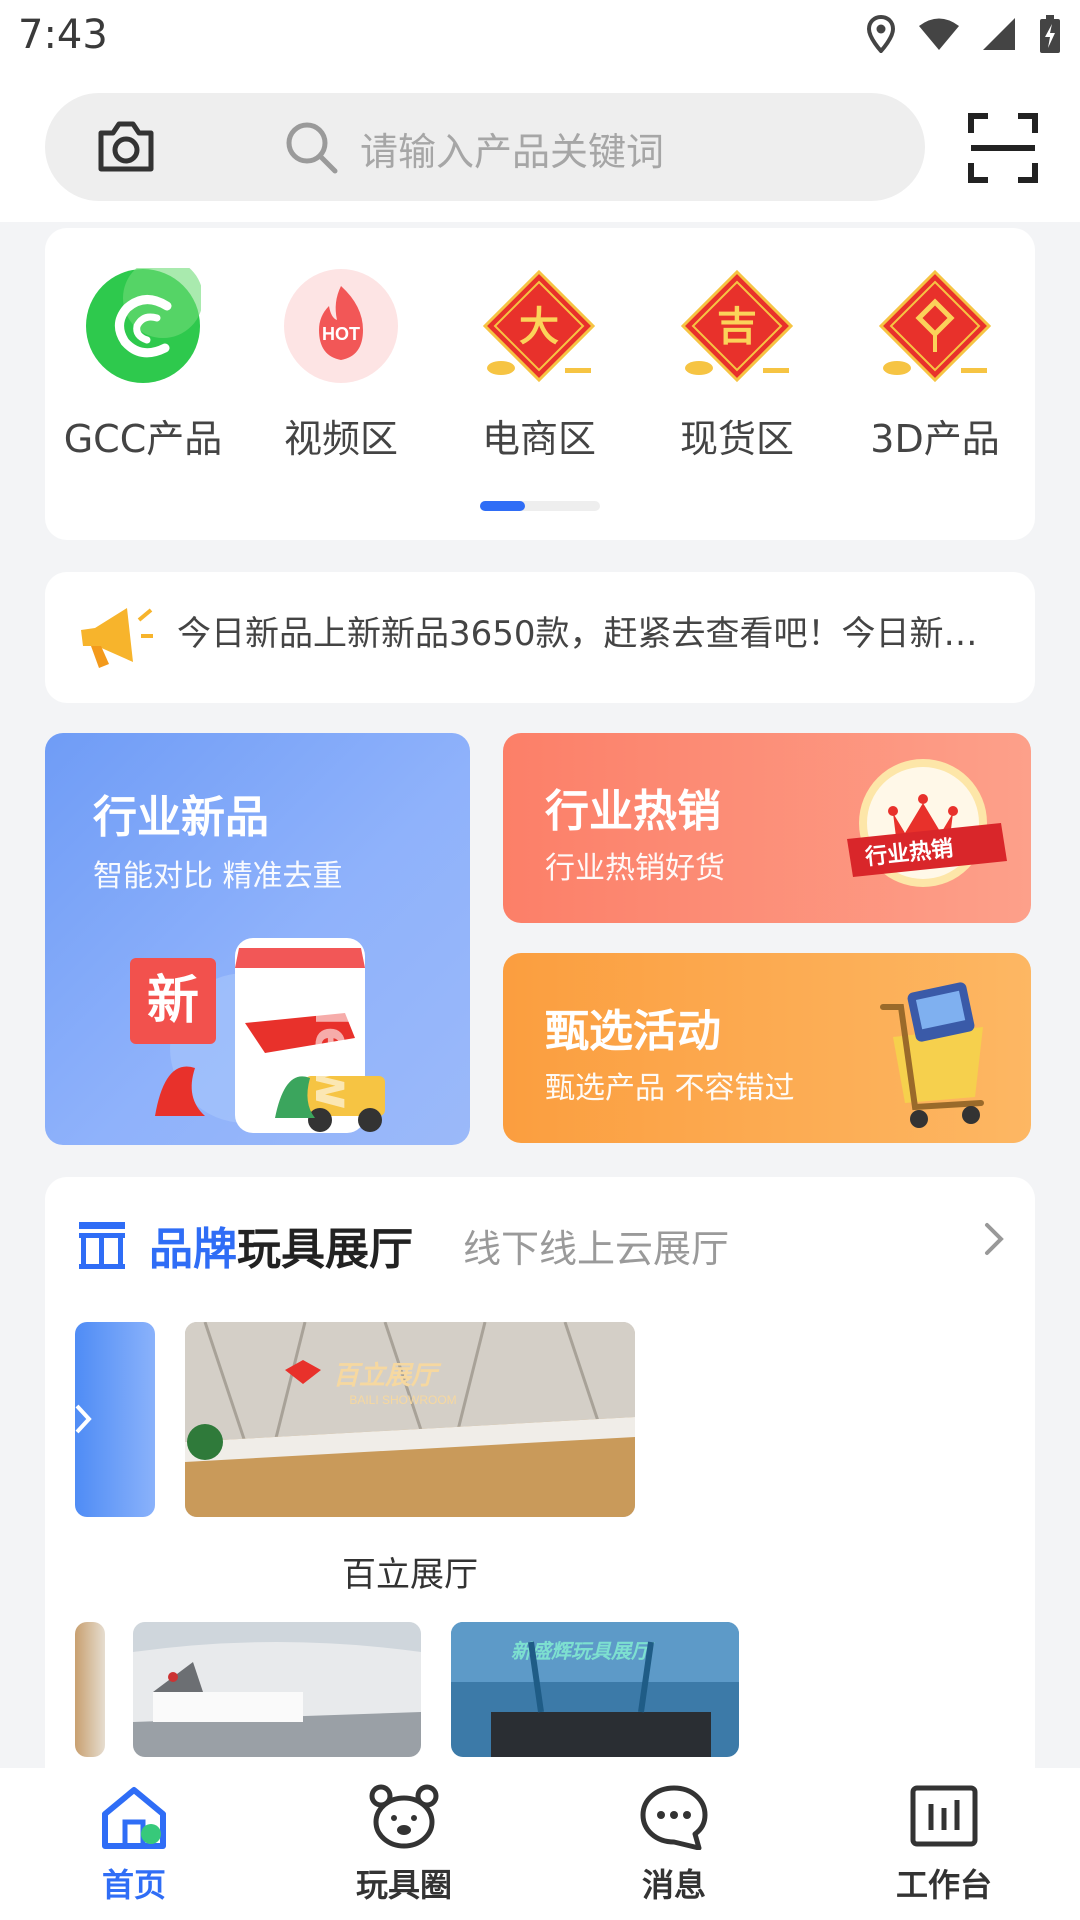 Image resolution: width=1080 pixels, height=1920 pixels. What do you see at coordinates (340, 439) in the screenshot?
I see `category-label: 视频区` at bounding box center [340, 439].